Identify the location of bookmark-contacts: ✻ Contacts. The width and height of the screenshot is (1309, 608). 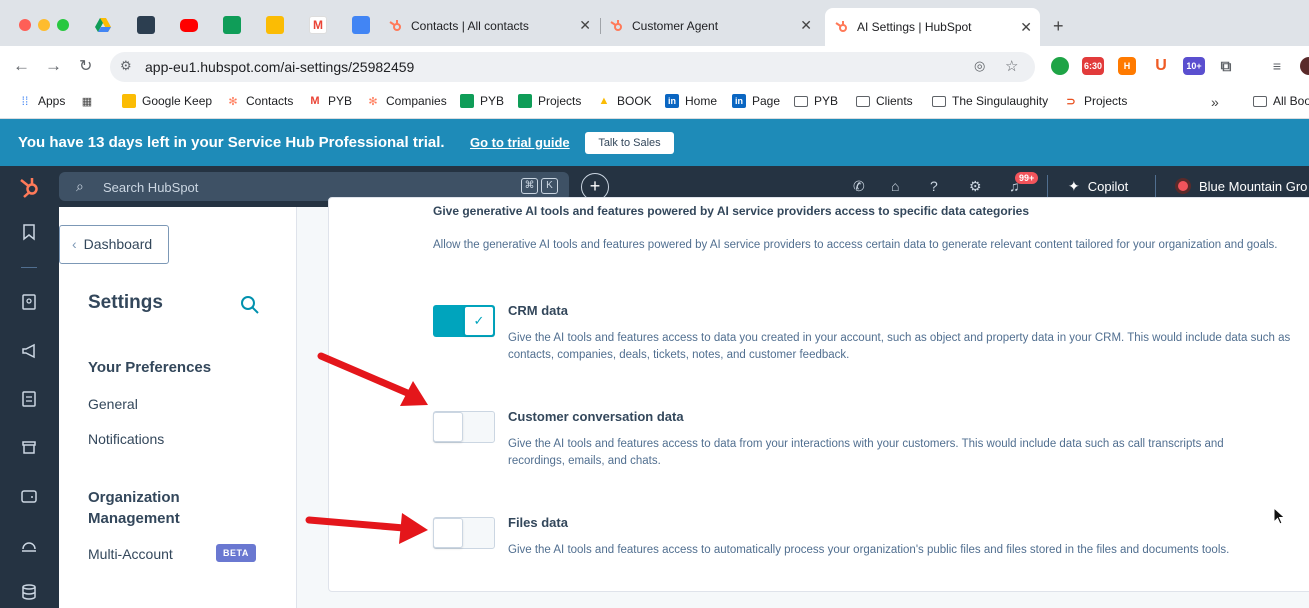
(259, 101).